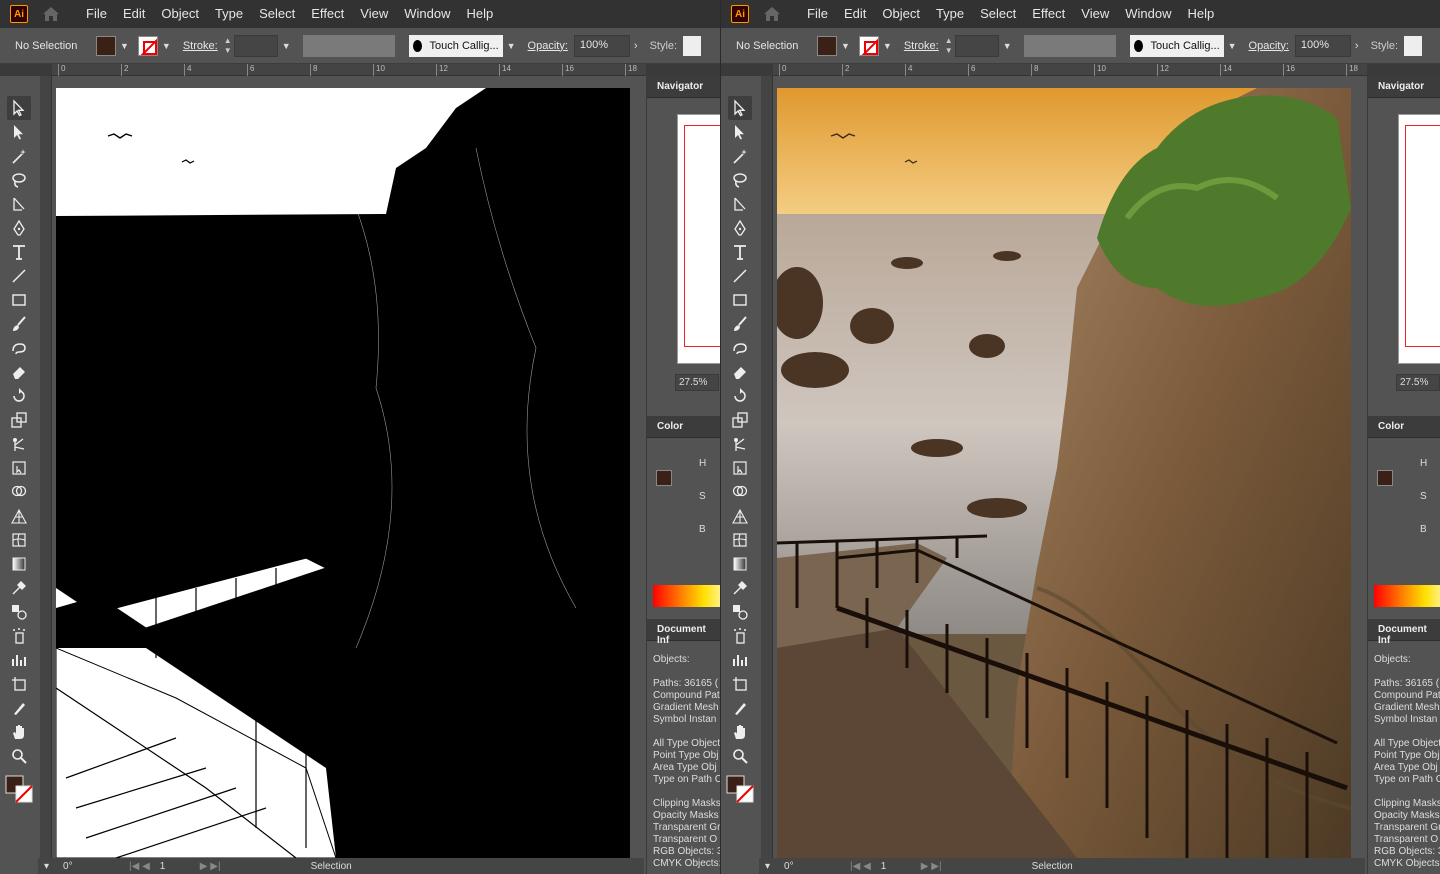  Describe the element at coordinates (1357, 46) in the screenshot. I see `chevron-right-icon: ›` at that location.